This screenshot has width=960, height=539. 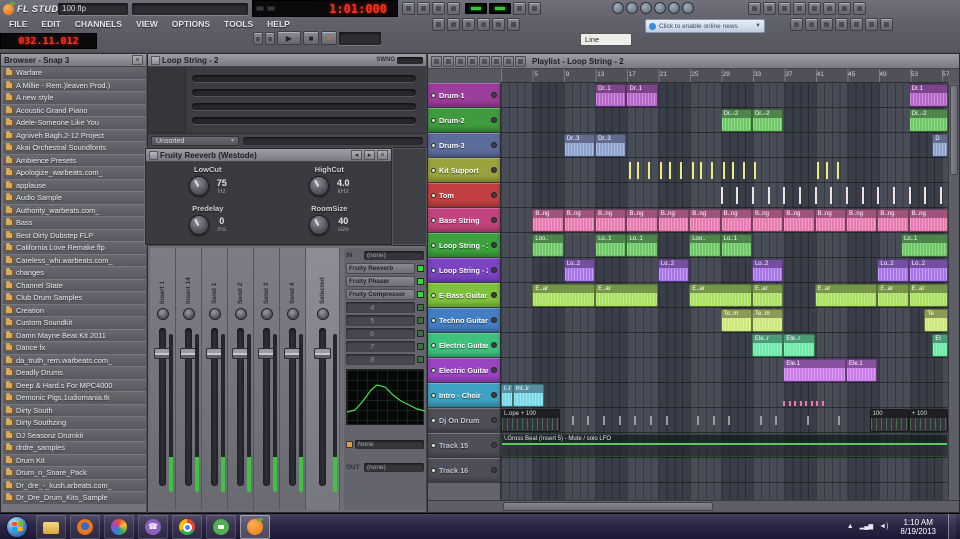 I want to click on knob-dial, so click(x=319, y=224).